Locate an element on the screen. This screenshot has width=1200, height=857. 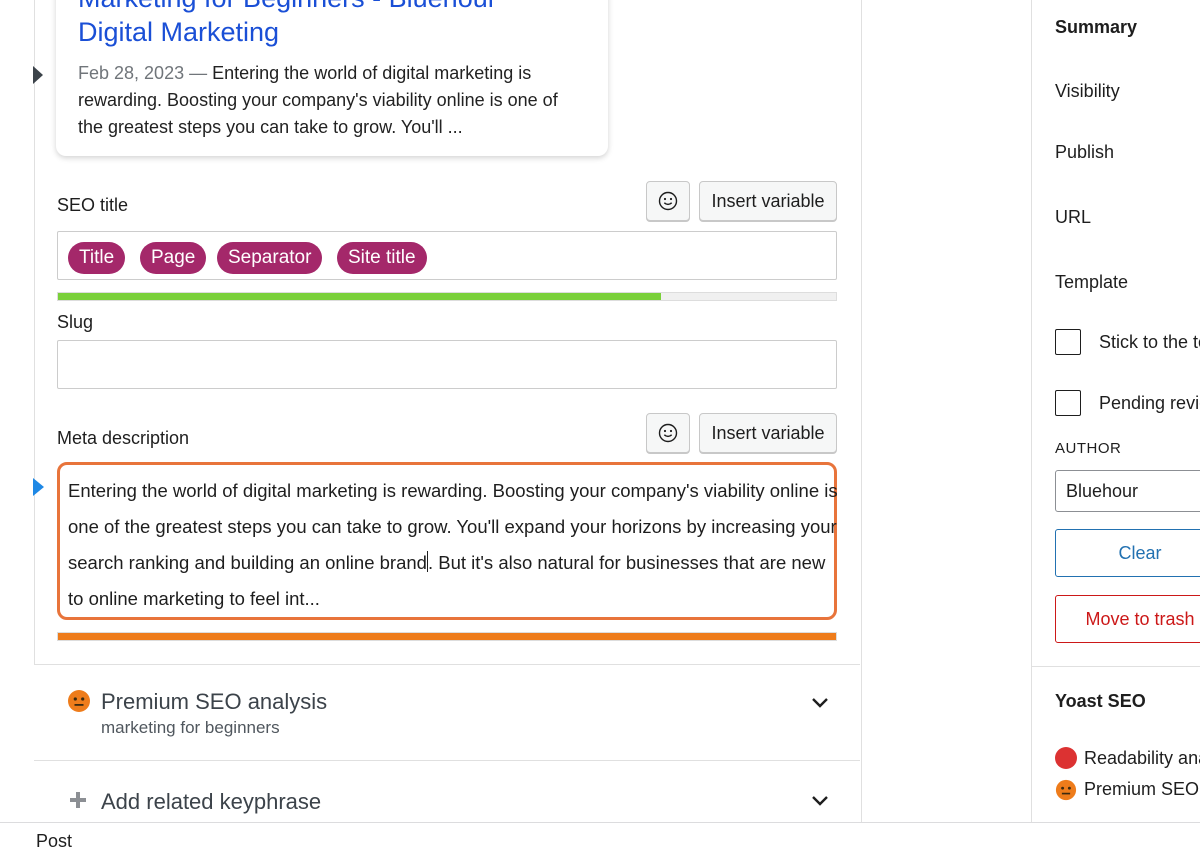
step-marker-icon is located at coordinates (38, 487).